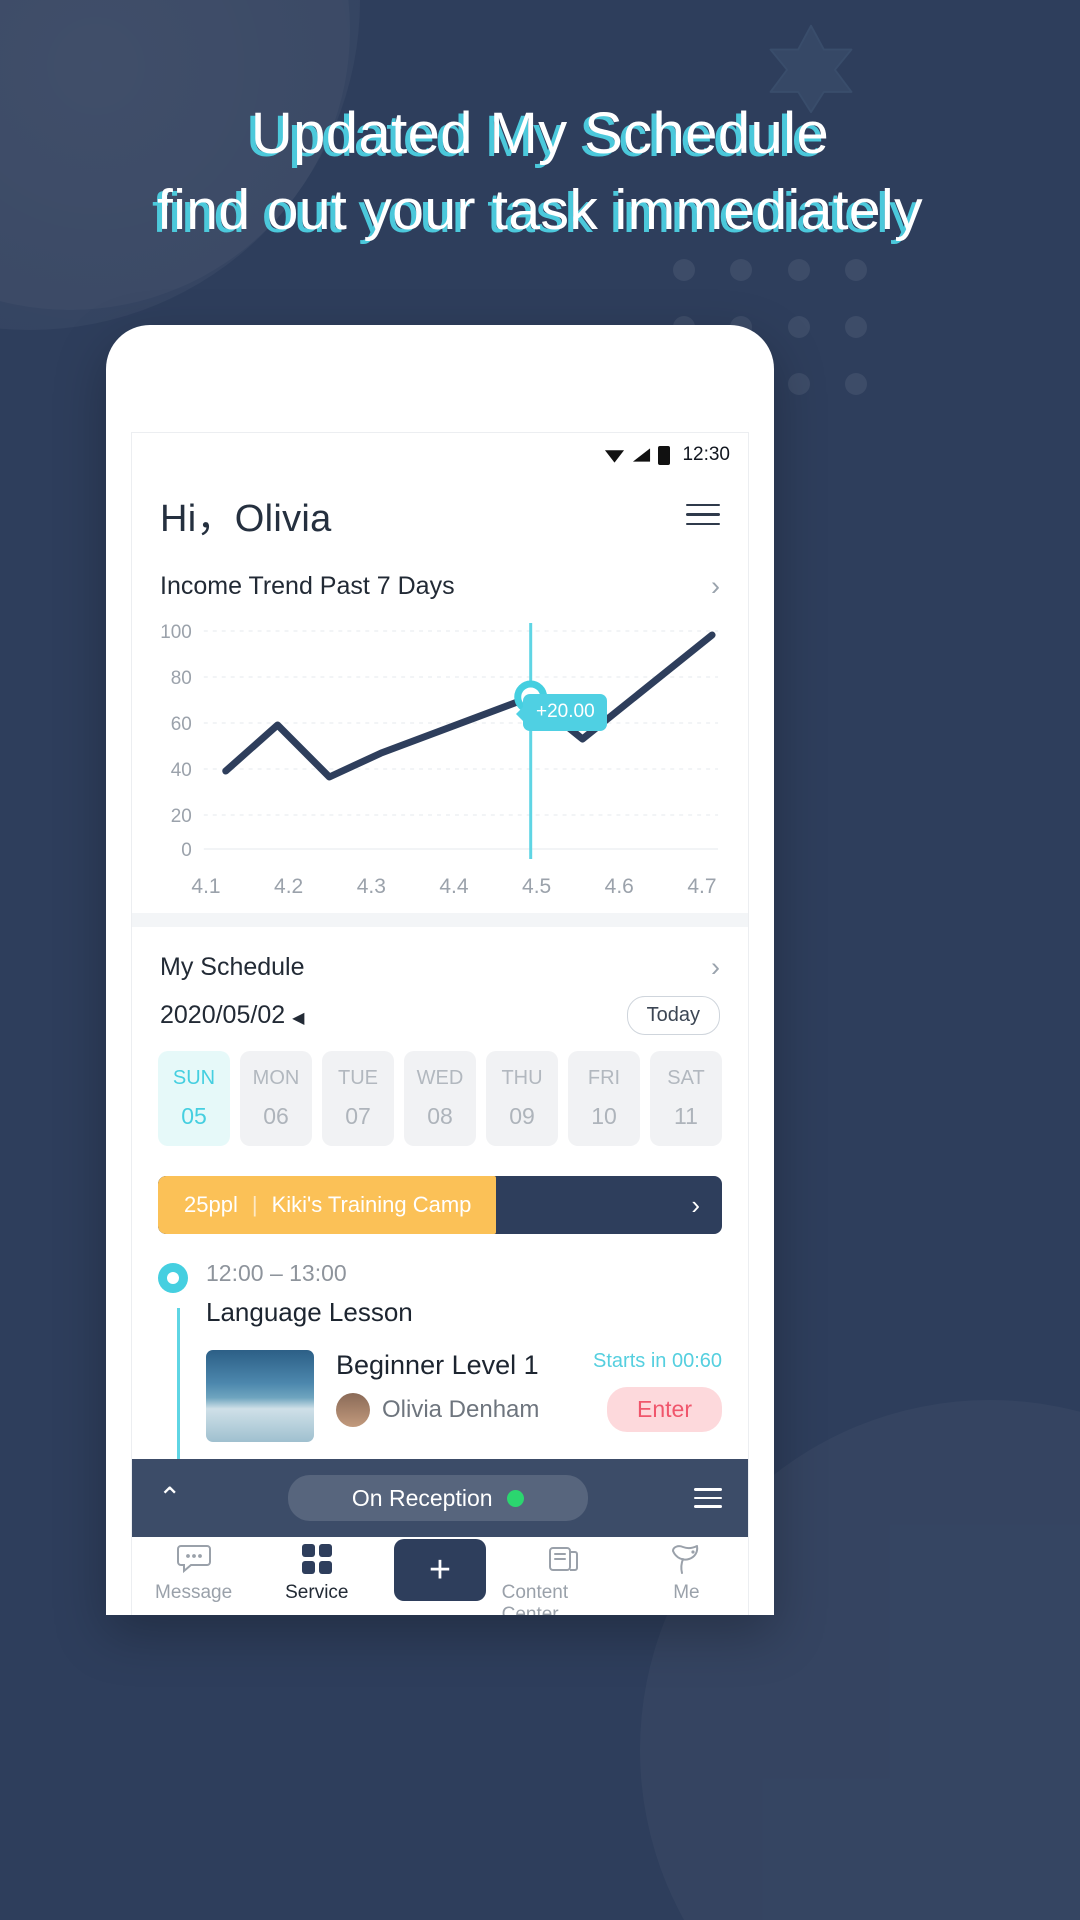  Describe the element at coordinates (540, 133) in the screenshot. I see `hero-line-1: Updated My Schedule` at that location.